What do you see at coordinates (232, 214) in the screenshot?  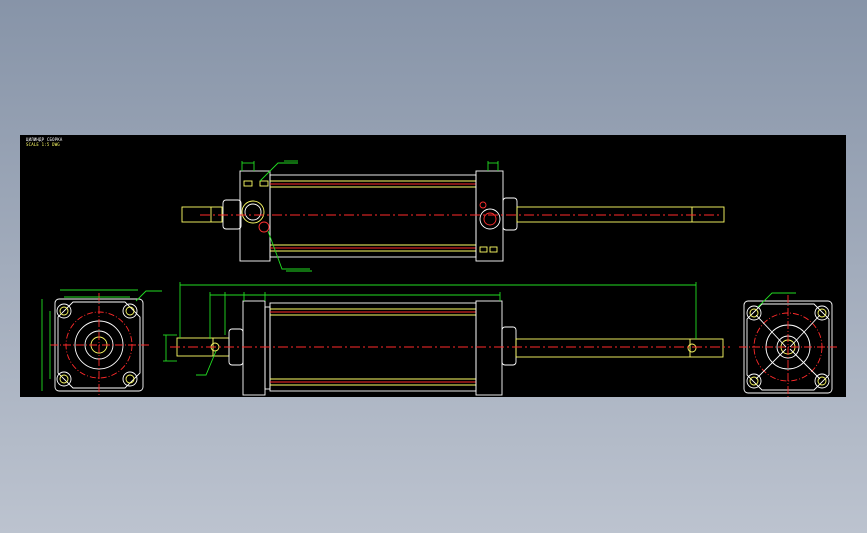 I see `top-left-gland` at bounding box center [232, 214].